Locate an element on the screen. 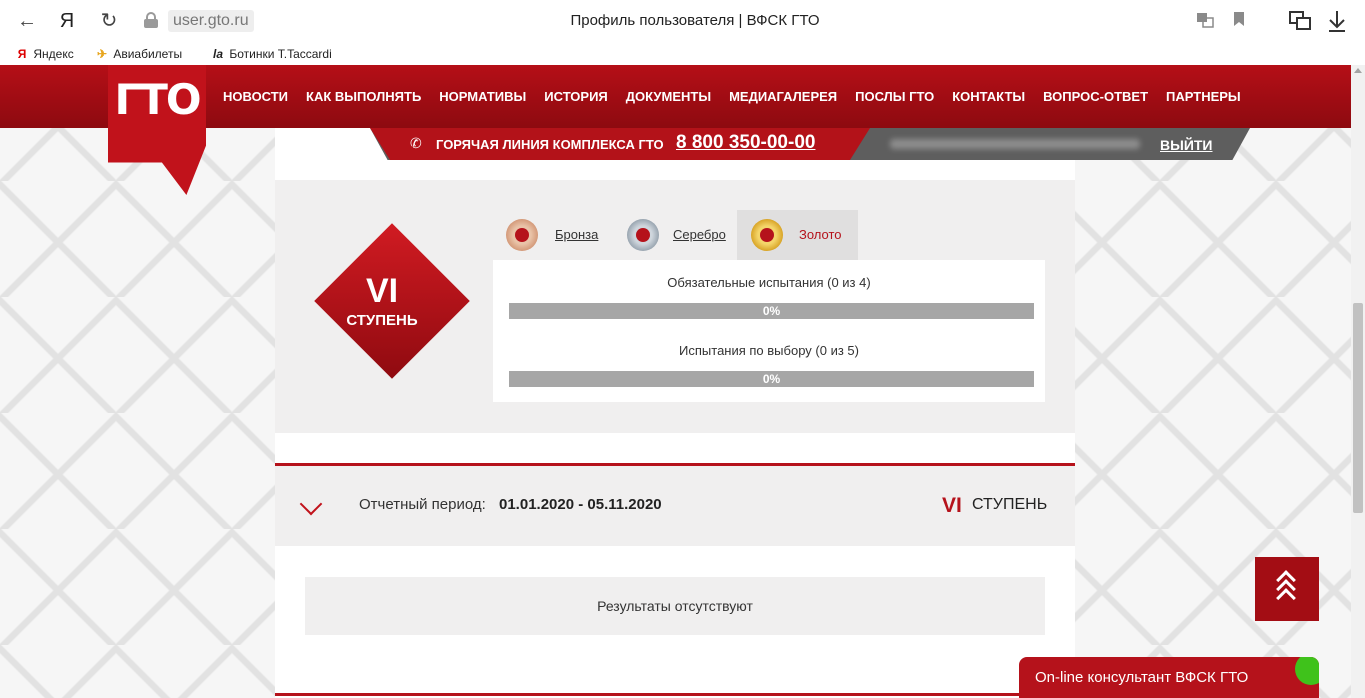  menu-item-media: МЕДИАГАЛЕРЕЯ is located at coordinates (783, 97).